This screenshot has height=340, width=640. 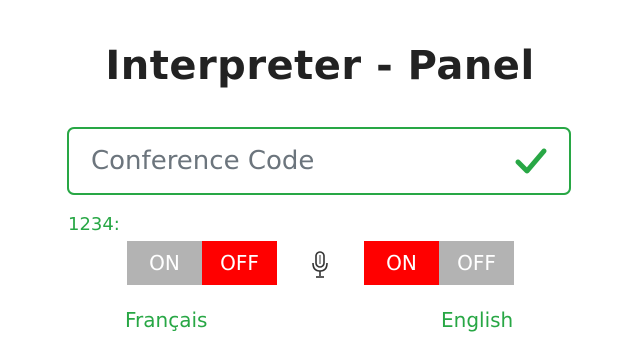 What do you see at coordinates (401, 263) in the screenshot?
I see `english-on-button: ON` at bounding box center [401, 263].